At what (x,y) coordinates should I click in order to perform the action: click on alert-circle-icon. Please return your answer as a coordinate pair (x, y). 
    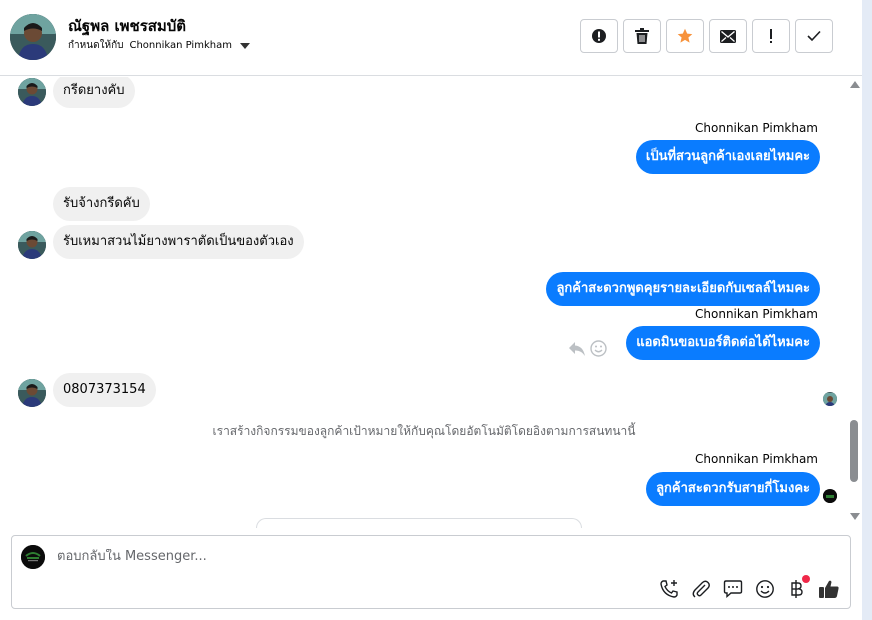
    Looking at the image, I should click on (599, 36).